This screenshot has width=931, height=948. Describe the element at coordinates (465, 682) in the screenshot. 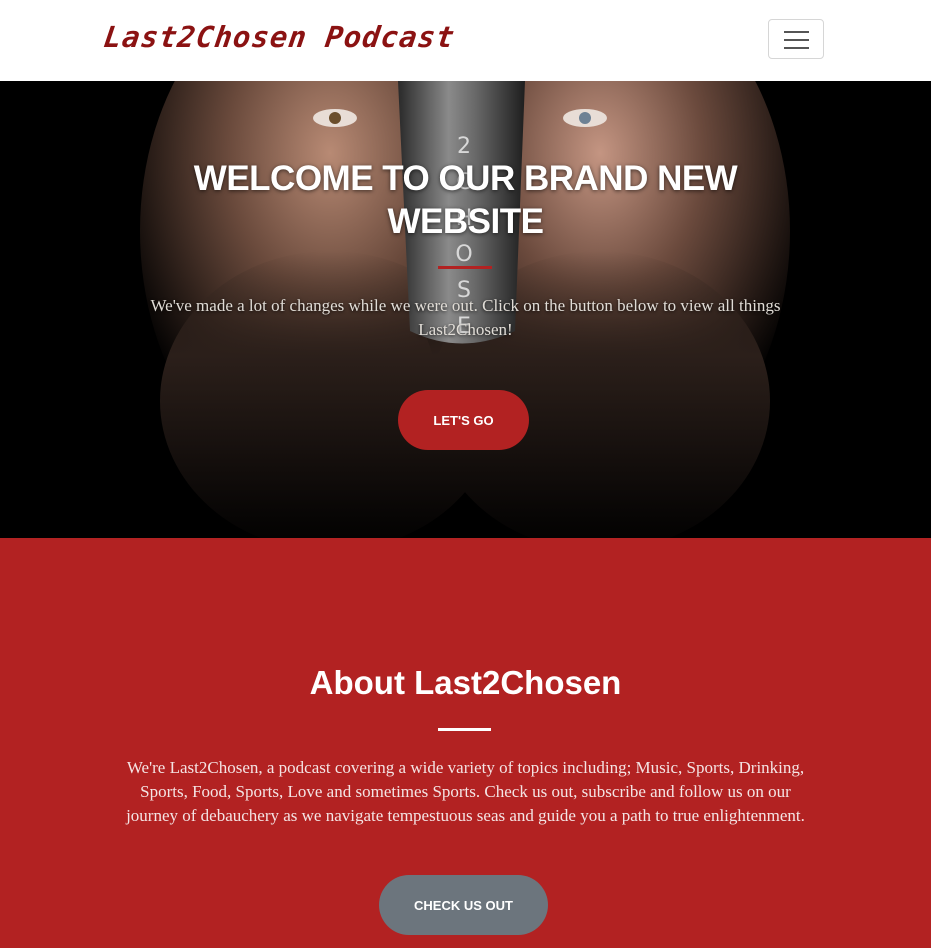

I see `about-title: About Last2Chosen` at that location.